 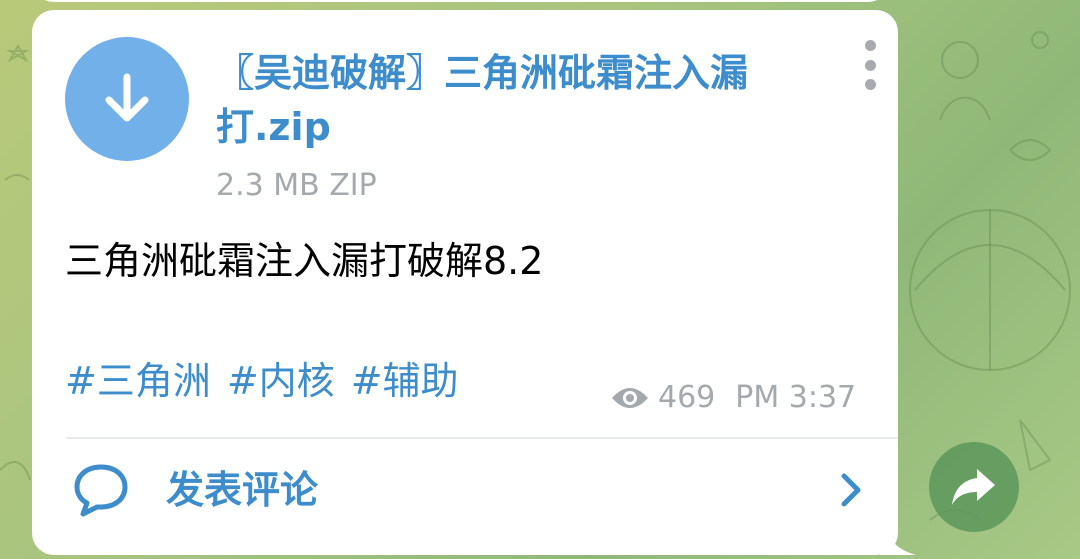 What do you see at coordinates (466, 490) in the screenshot?
I see `comments-button: 发表评论` at bounding box center [466, 490].